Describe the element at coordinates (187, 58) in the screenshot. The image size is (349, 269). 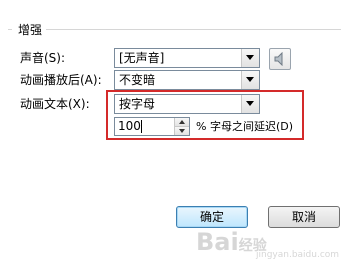
I see `sound-dropdown: [无声音]` at that location.